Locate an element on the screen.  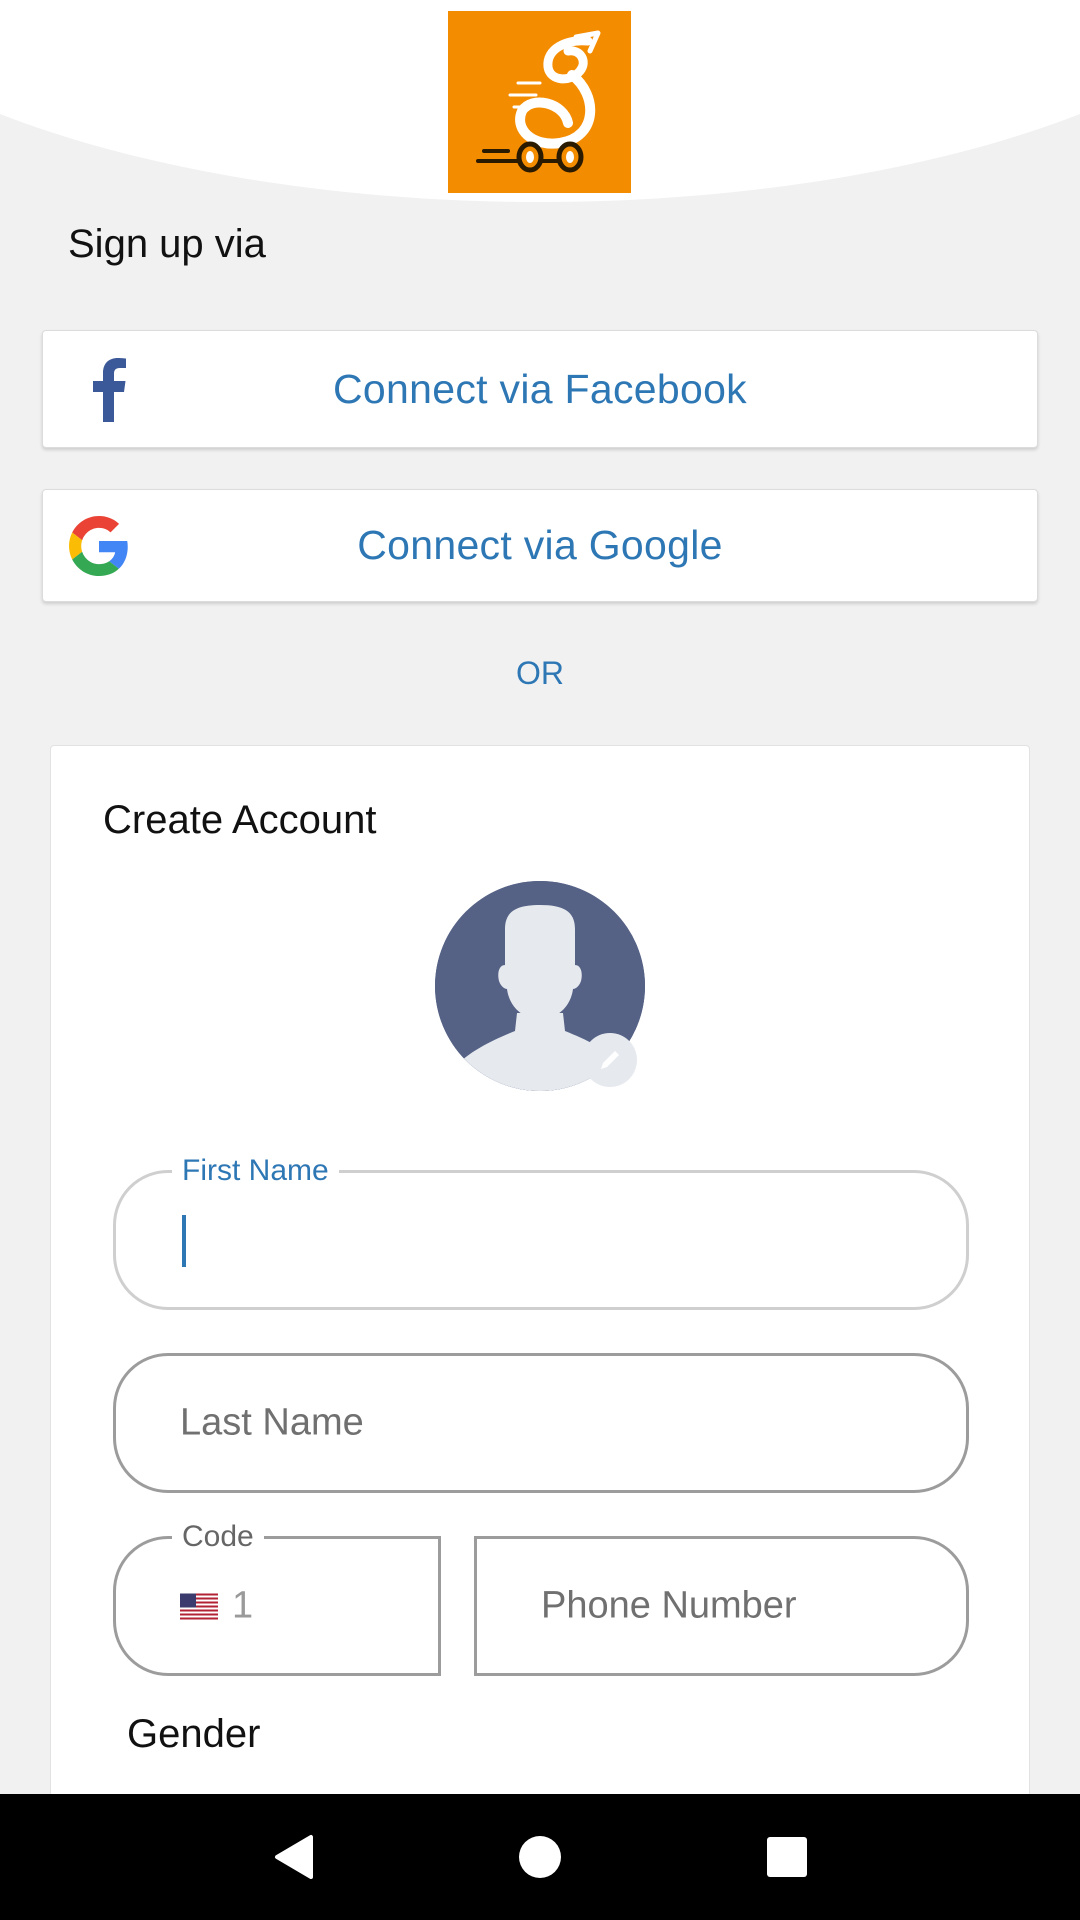
facebook-connect-label: Connect via Facebook is located at coordinates (540, 388).